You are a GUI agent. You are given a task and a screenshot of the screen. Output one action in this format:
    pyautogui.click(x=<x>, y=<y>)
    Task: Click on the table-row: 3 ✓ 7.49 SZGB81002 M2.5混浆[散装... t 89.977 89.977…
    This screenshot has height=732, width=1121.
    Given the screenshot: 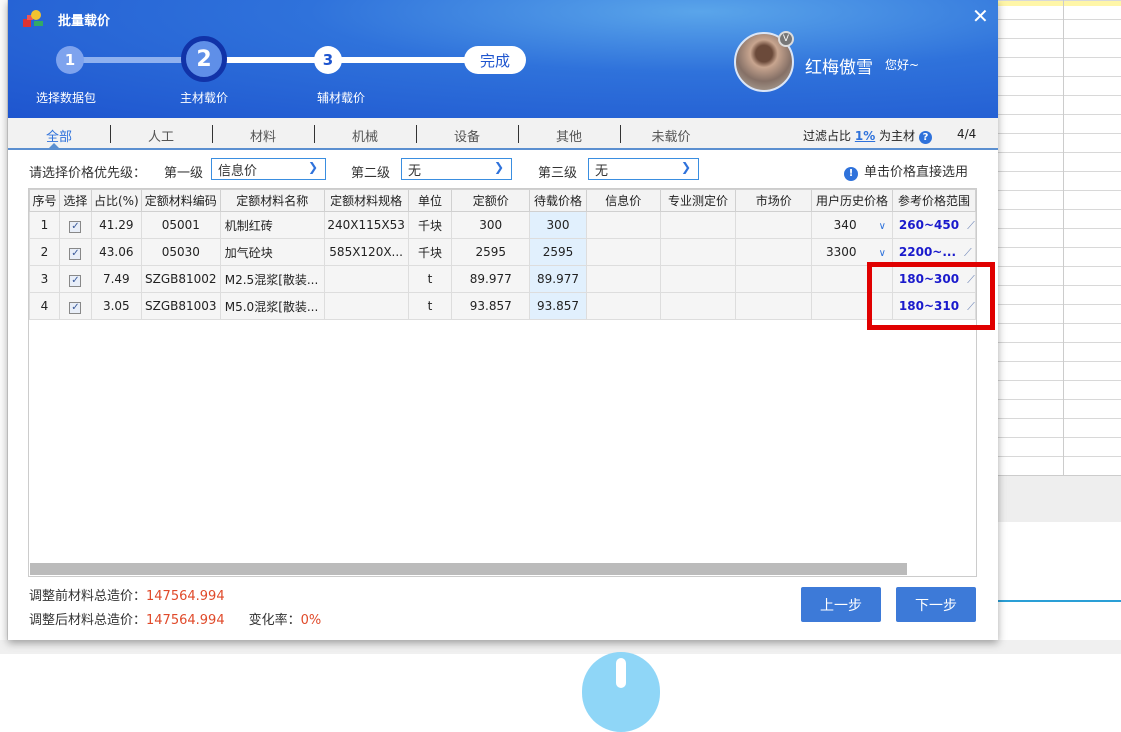 What is the action you would take?
    pyautogui.click(x=502, y=279)
    